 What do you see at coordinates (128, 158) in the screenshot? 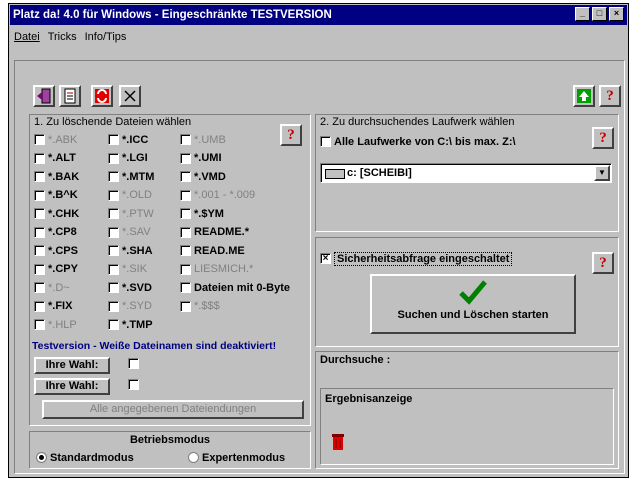
I see `file-type-checkbox: *.LGI` at bounding box center [128, 158].